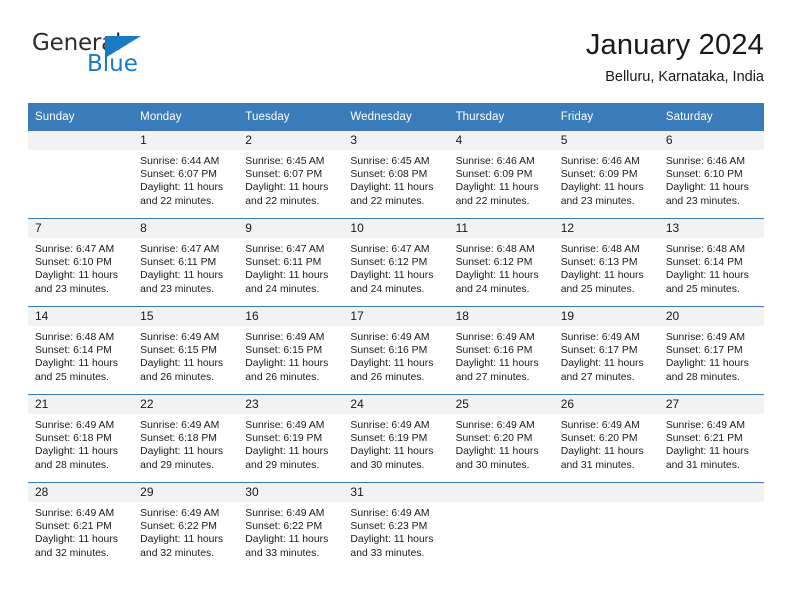 The width and height of the screenshot is (792, 612). What do you see at coordinates (73, 263) in the screenshot?
I see `sunset-text: Sunset: 6:10 PM` at bounding box center [73, 263].